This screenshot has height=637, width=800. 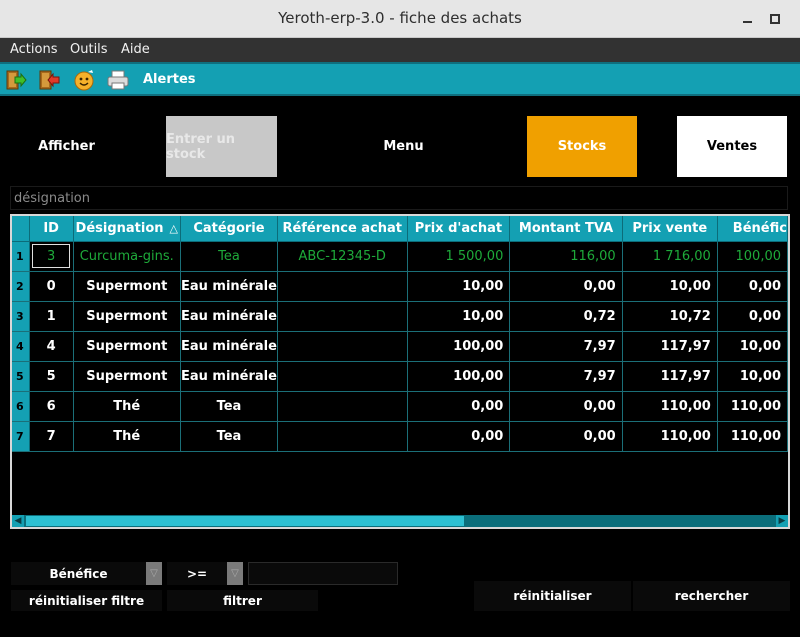 I want to click on row-header: 1, so click(x=21, y=256).